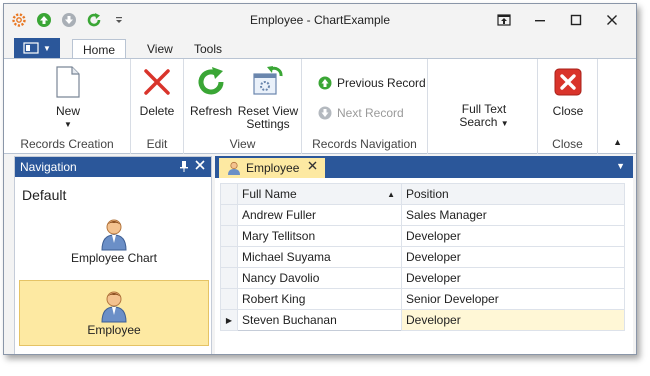  I want to click on reset-view-settings-icon, so click(268, 82).